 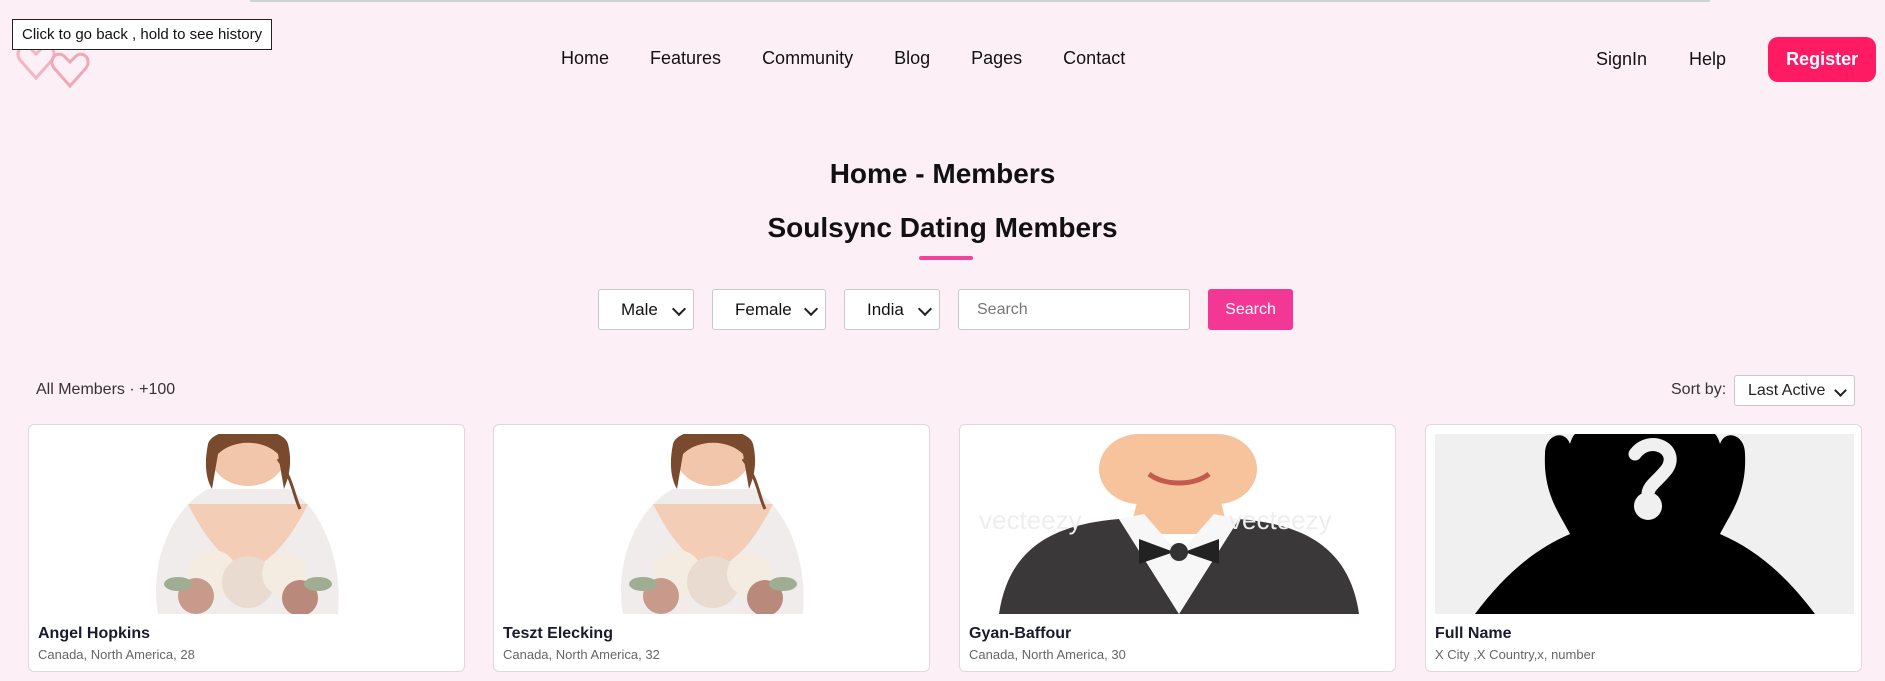 I want to click on search-button: Search, so click(x=1250, y=309).